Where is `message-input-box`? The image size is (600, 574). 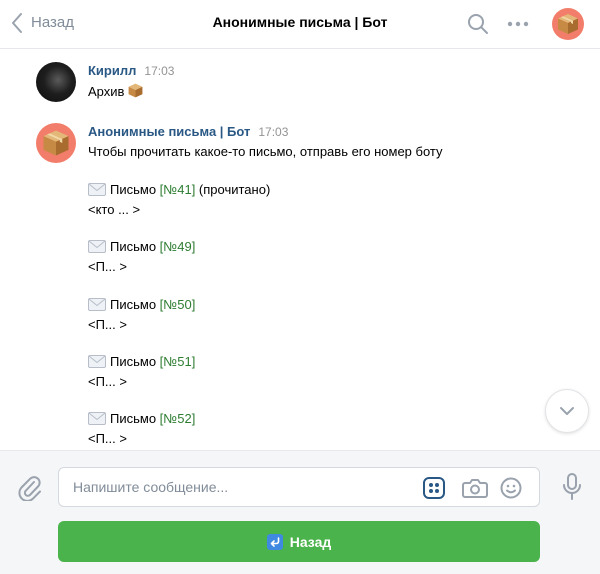 message-input-box is located at coordinates (299, 487).